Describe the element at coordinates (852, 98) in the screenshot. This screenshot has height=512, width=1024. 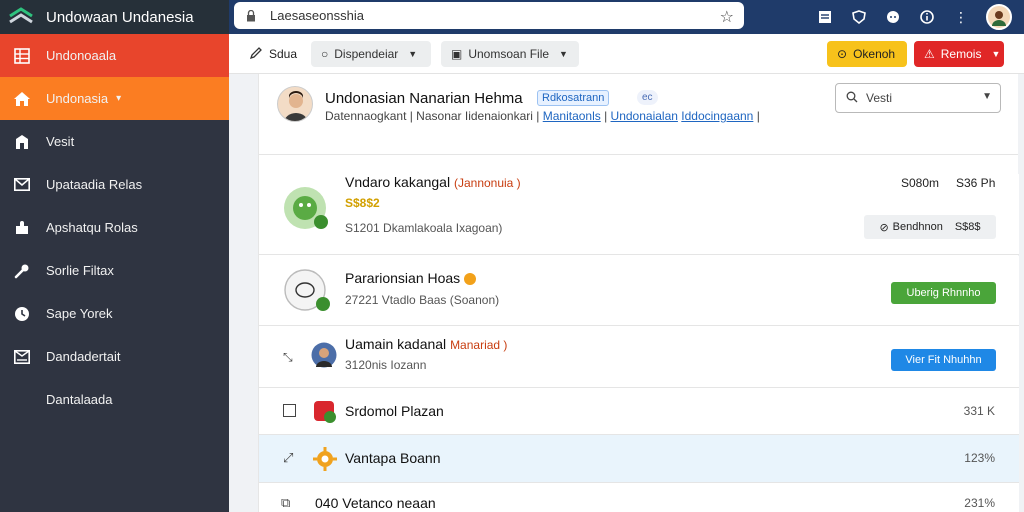
I see `search-icon` at that location.